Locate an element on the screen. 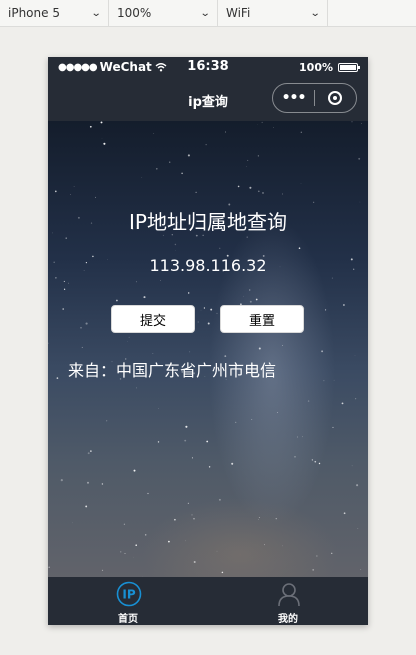 The image size is (416, 655). ip-icon: IP is located at coordinates (129, 594).